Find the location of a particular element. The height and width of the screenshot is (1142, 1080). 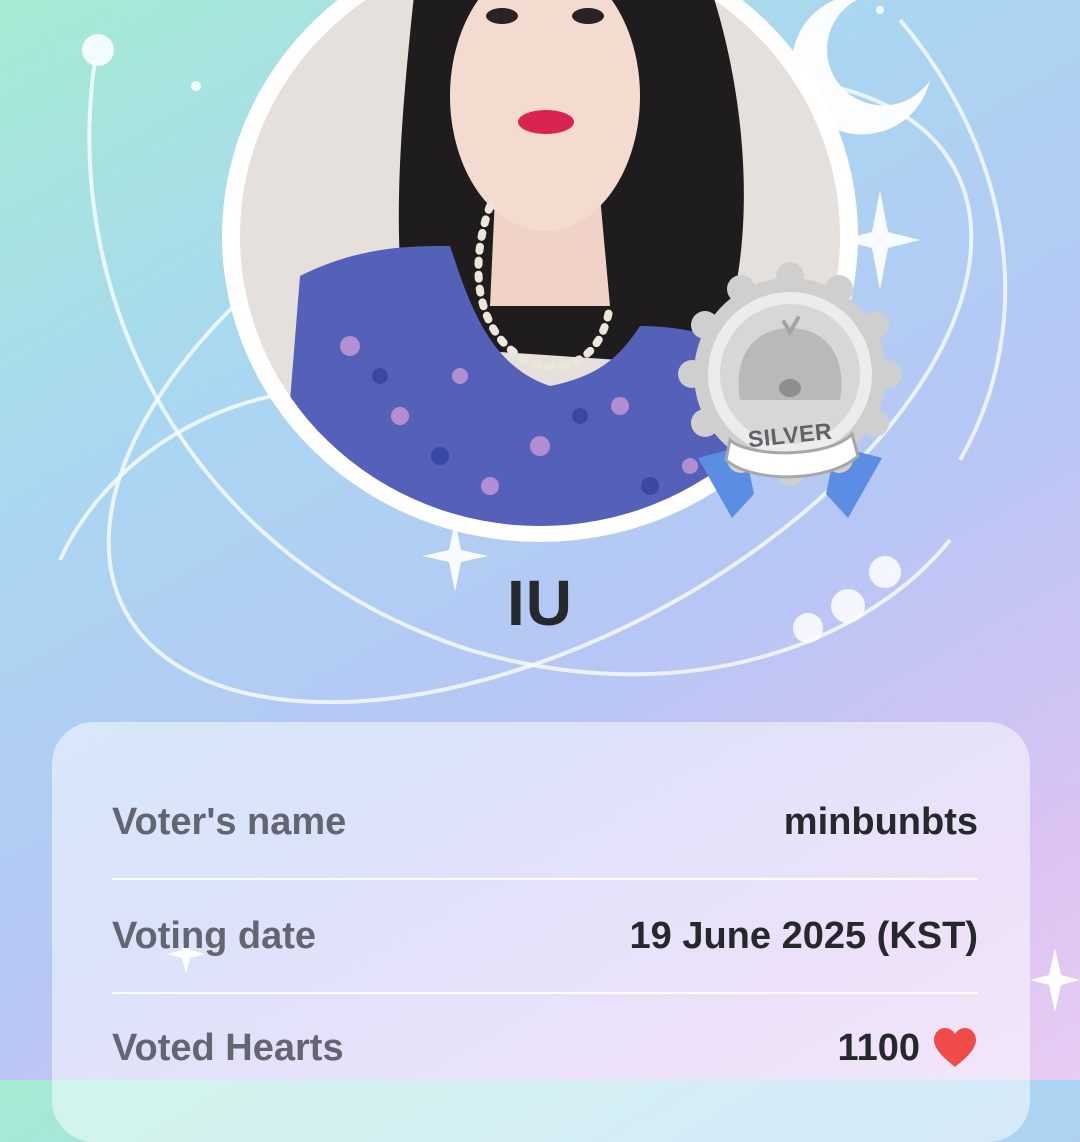

silver-medal-icon is located at coordinates (790, 390).